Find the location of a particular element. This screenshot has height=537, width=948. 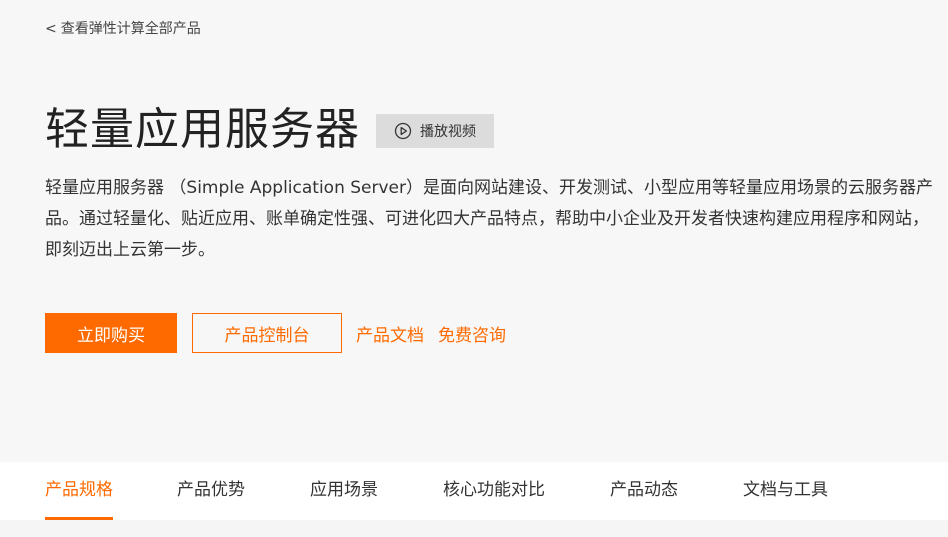

play-video-button: 播放视频 is located at coordinates (435, 131).